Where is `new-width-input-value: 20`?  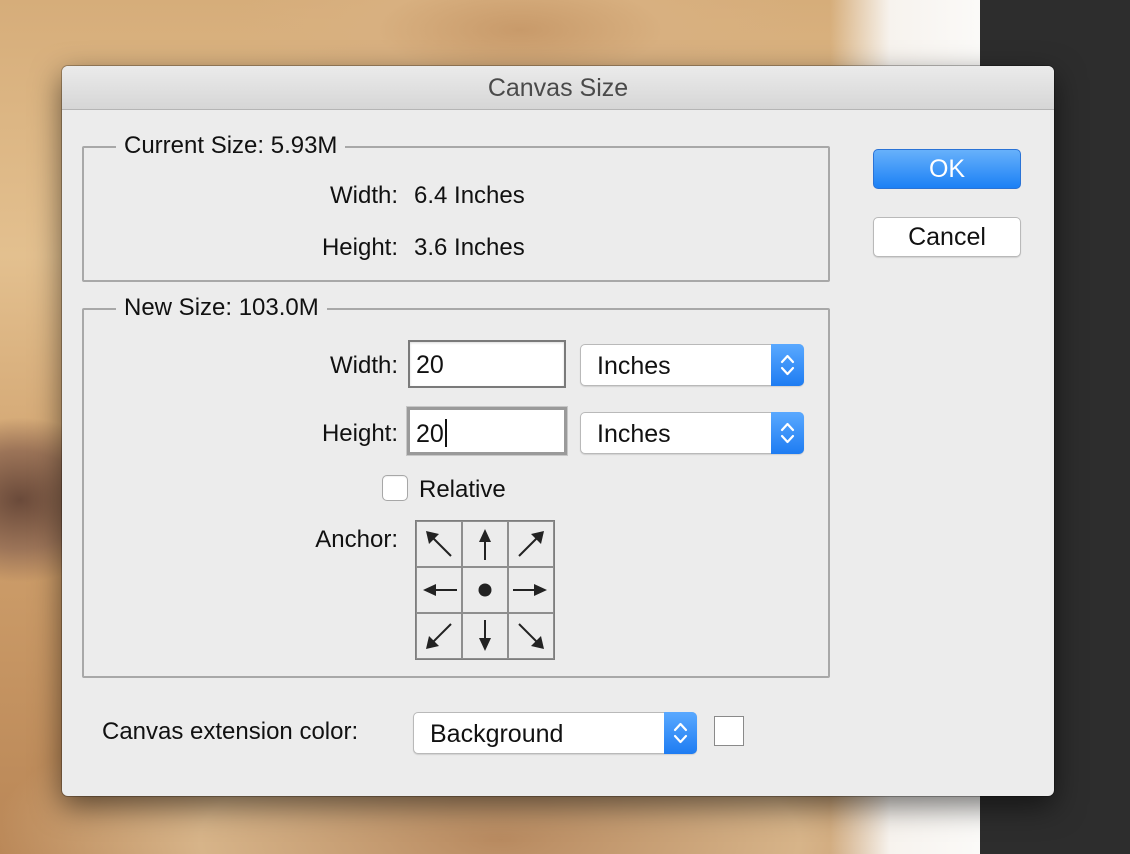
new-width-input-value: 20 is located at coordinates (430, 365).